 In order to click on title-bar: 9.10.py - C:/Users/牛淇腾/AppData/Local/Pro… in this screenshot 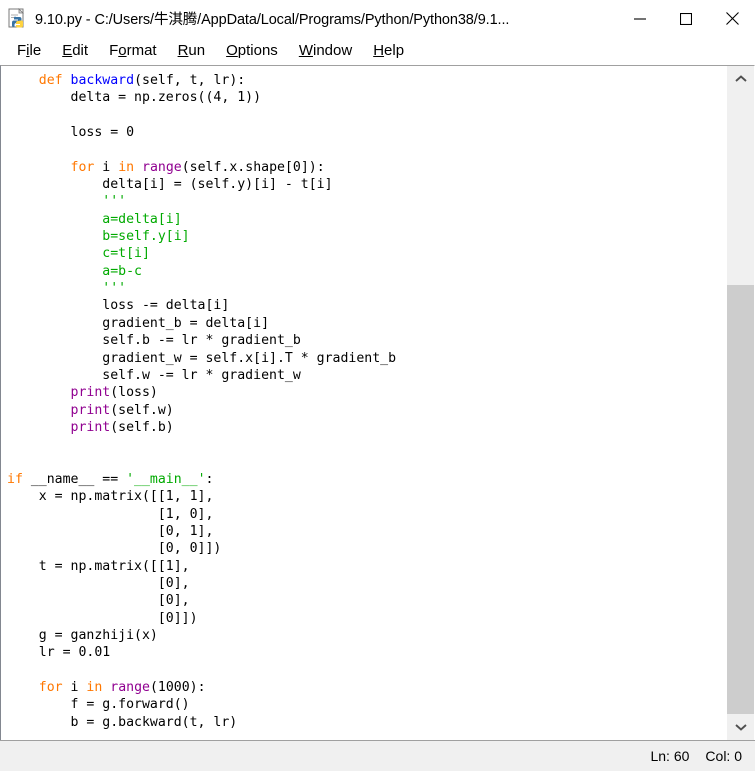, I will do `click(377, 18)`.